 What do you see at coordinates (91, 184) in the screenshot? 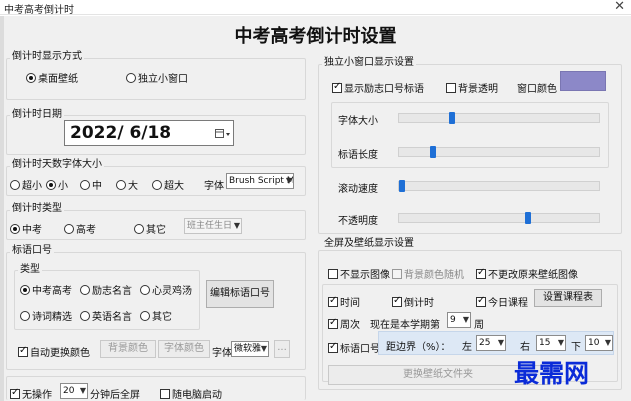
I see `radio-size-m: 中` at bounding box center [91, 184].